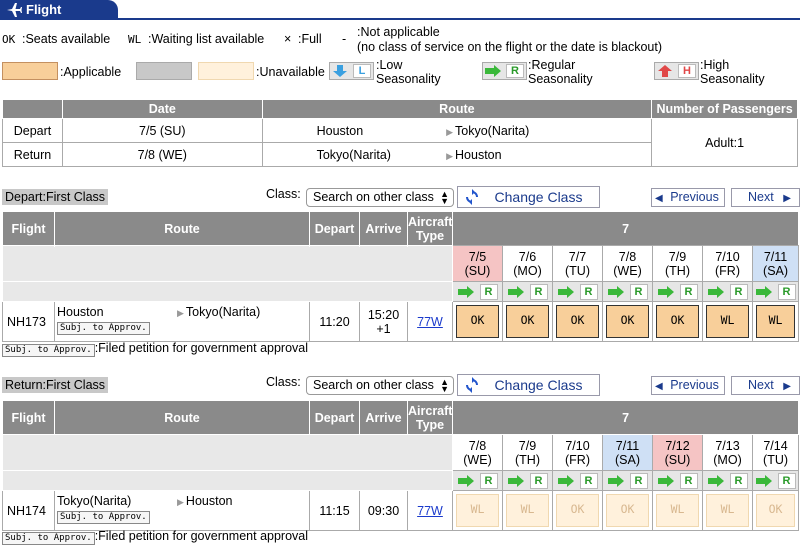 This screenshot has width=800, height=550. What do you see at coordinates (408, 79) in the screenshot?
I see `legend-low-label2: Seasonality` at bounding box center [408, 79].